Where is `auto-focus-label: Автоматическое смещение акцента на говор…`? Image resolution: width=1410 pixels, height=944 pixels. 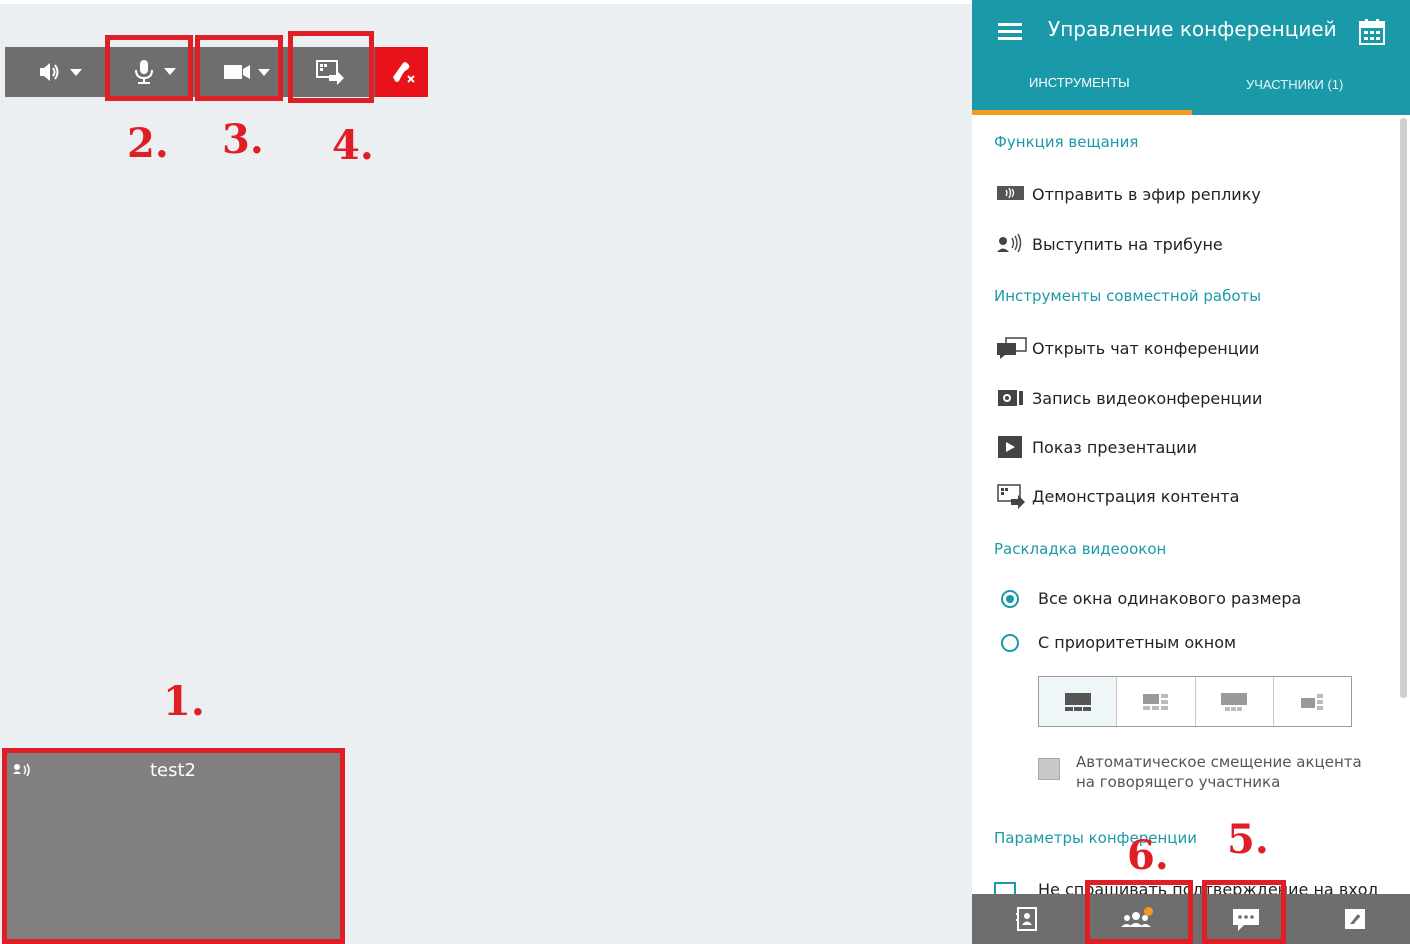
auto-focus-label: Автоматическое смещение акцента на говор… is located at coordinates (1219, 772).